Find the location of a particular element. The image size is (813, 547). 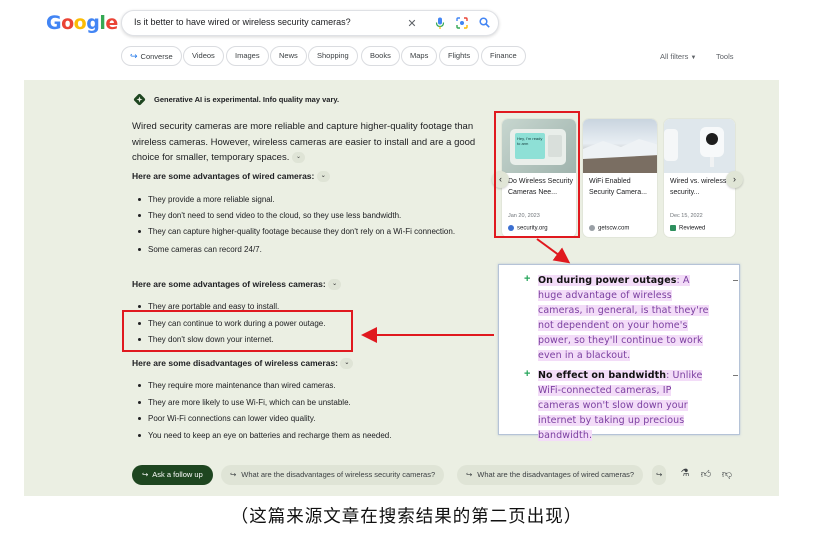

follow-up-label: Ask a follow up is located at coordinates (177, 474).